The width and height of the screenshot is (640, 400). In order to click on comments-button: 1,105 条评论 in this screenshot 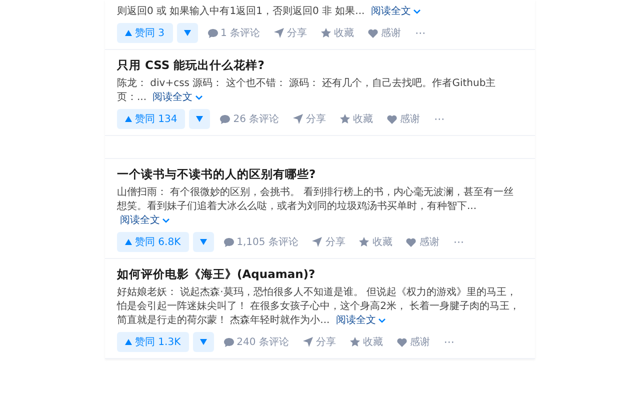, I will do `click(261, 242)`.